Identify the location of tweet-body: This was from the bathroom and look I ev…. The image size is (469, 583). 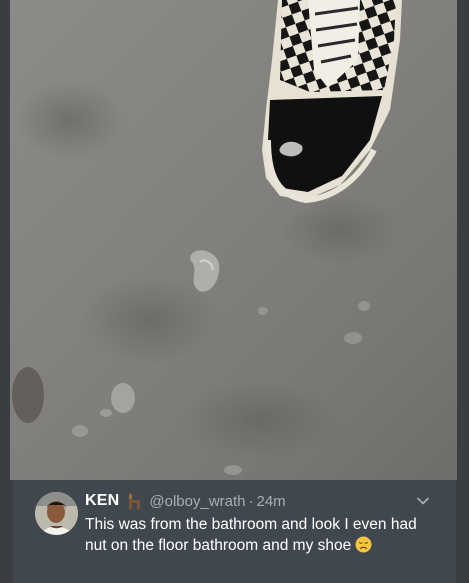
(255, 535).